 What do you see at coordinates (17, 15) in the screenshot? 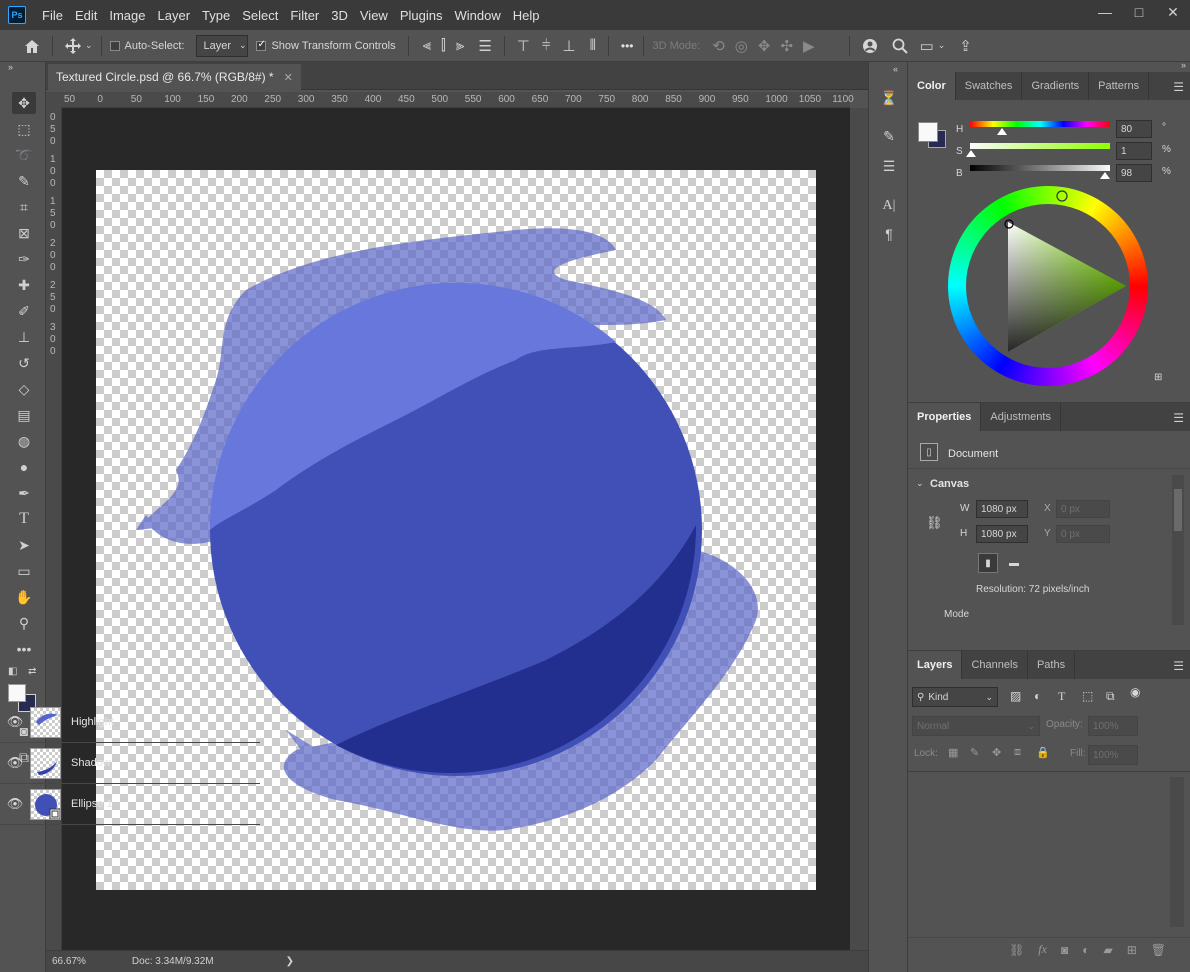
I see `photoshop-logo-icon: Ps` at bounding box center [17, 15].